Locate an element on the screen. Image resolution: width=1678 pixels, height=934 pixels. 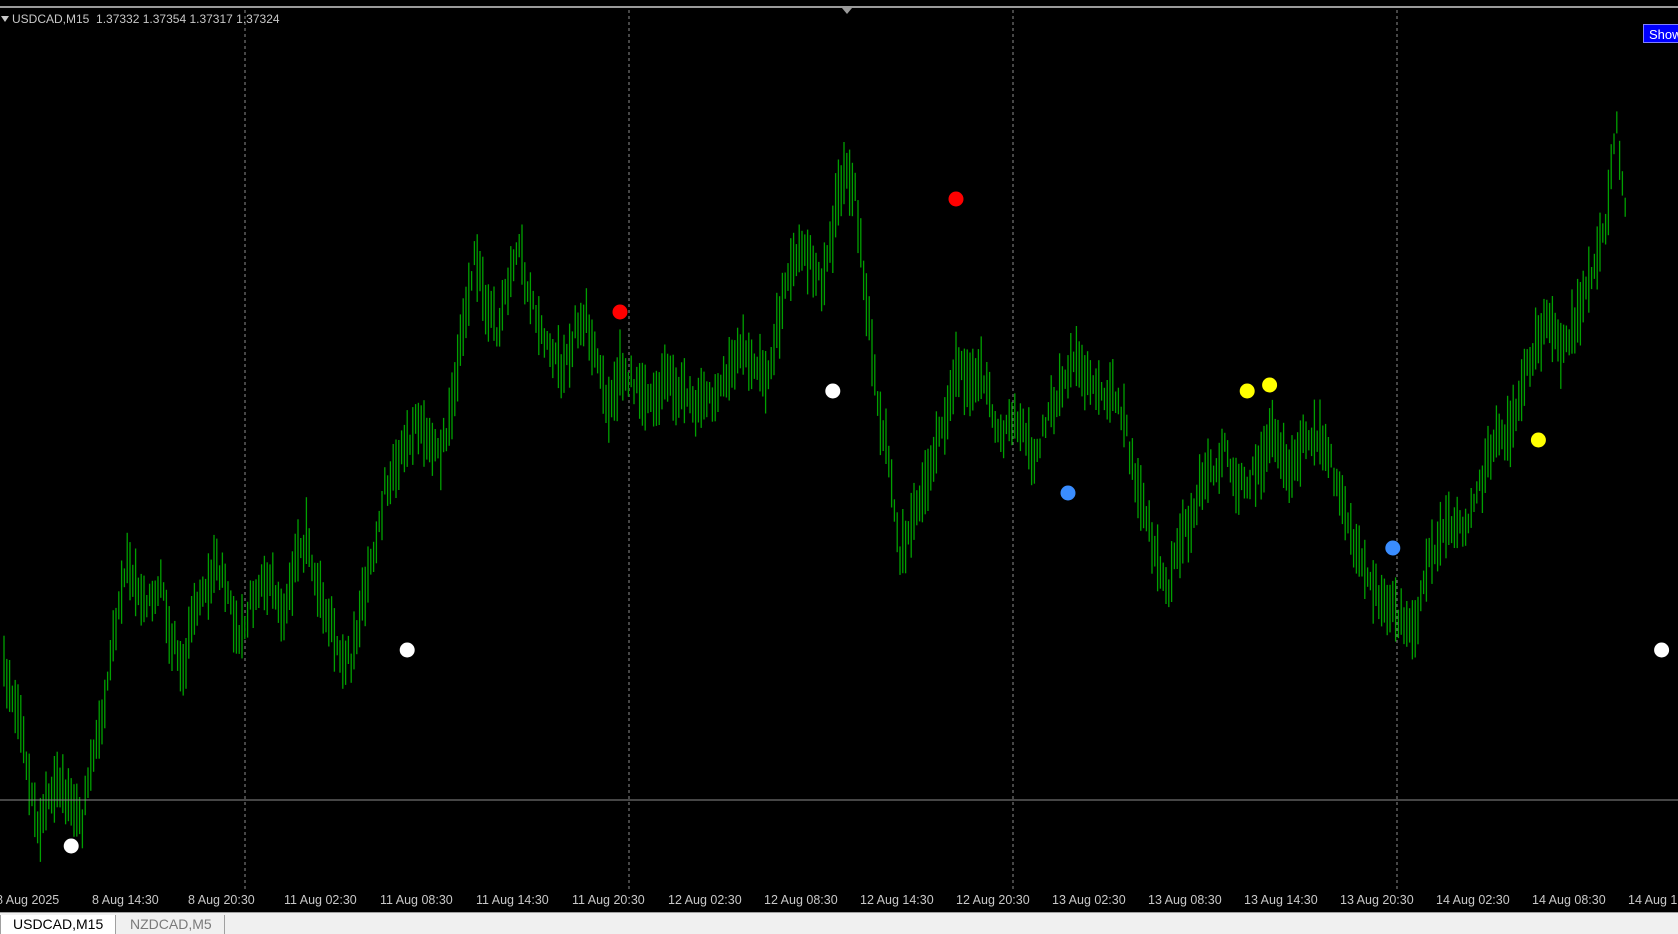
x-tick-label: 12 Aug 14:30 is located at coordinates (897, 900).